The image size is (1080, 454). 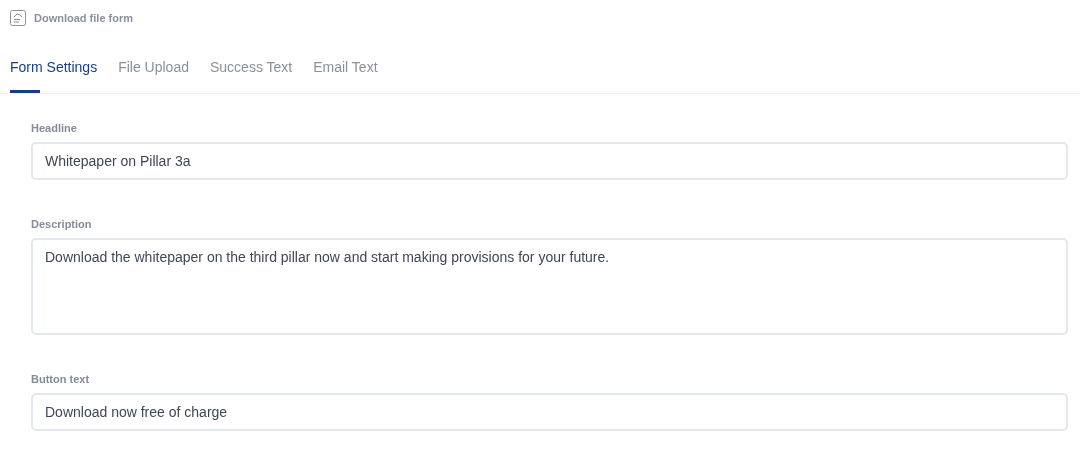 What do you see at coordinates (549, 412) in the screenshot?
I see `input-field: Download now free of charge` at bounding box center [549, 412].